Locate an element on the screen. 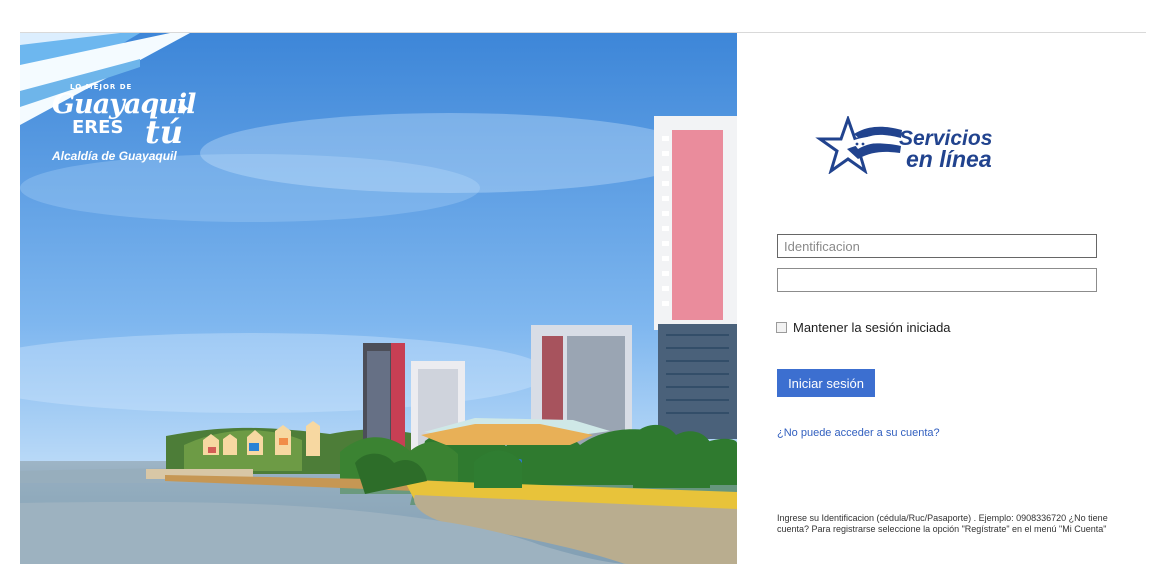 The width and height of the screenshot is (1154, 573). forgot-account-link: ¿No puede acceder a su cuenta? is located at coordinates (858, 433).